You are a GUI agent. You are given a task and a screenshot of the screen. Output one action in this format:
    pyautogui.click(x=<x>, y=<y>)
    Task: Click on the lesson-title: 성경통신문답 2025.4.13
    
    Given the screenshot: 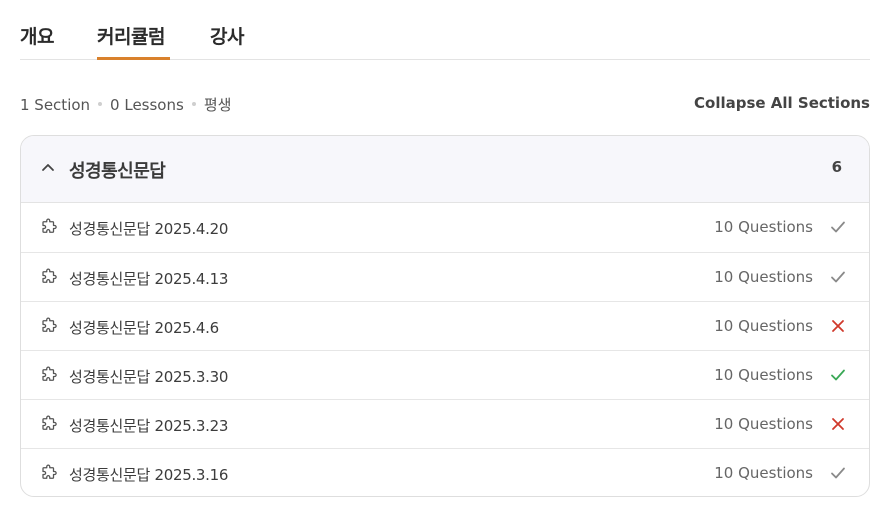 What is the action you would take?
    pyautogui.click(x=149, y=279)
    